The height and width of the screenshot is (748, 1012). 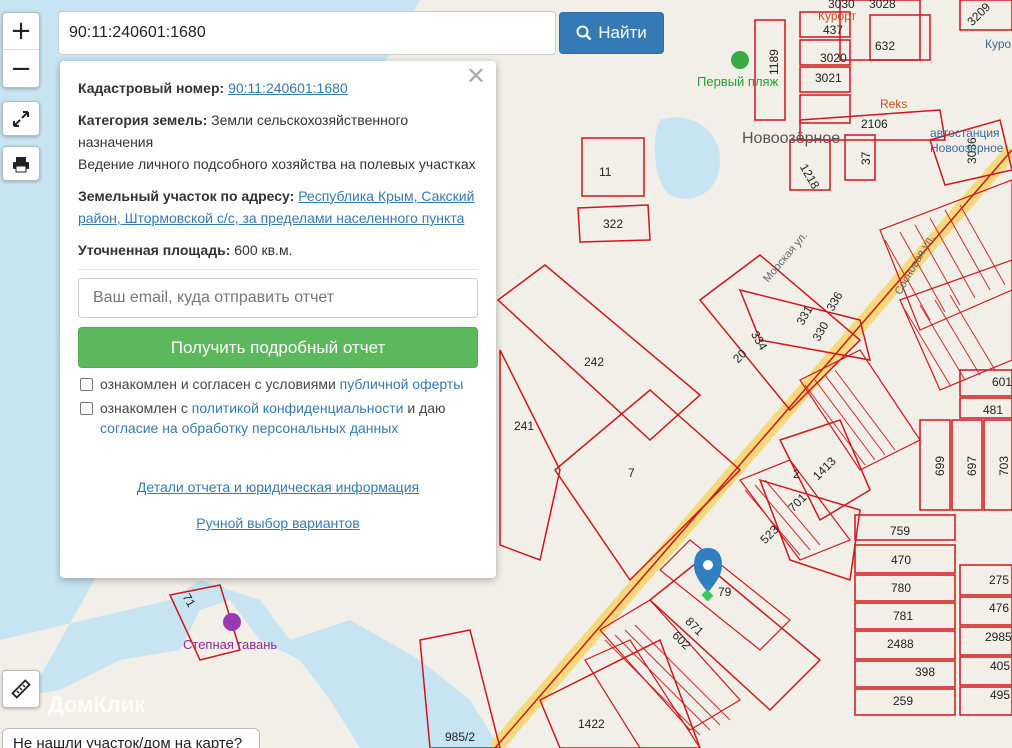 What do you see at coordinates (901, 588) in the screenshot?
I see `svg-text: 780` at bounding box center [901, 588].